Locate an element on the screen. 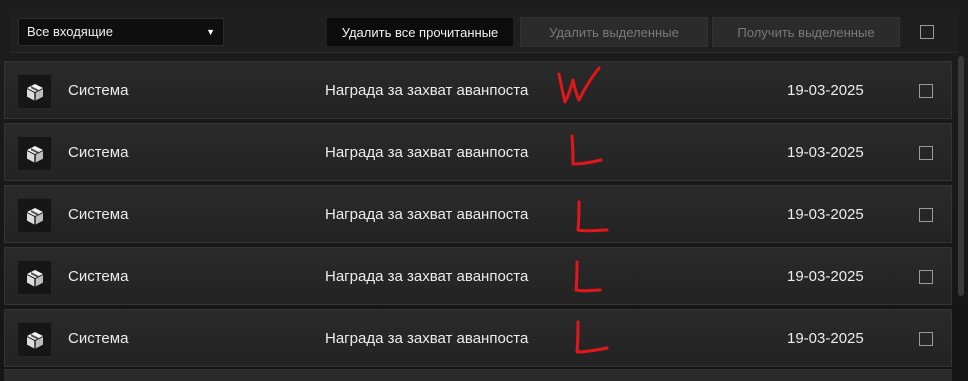 The width and height of the screenshot is (968, 381). inbox-filter-label: Все входящие is located at coordinates (70, 31).